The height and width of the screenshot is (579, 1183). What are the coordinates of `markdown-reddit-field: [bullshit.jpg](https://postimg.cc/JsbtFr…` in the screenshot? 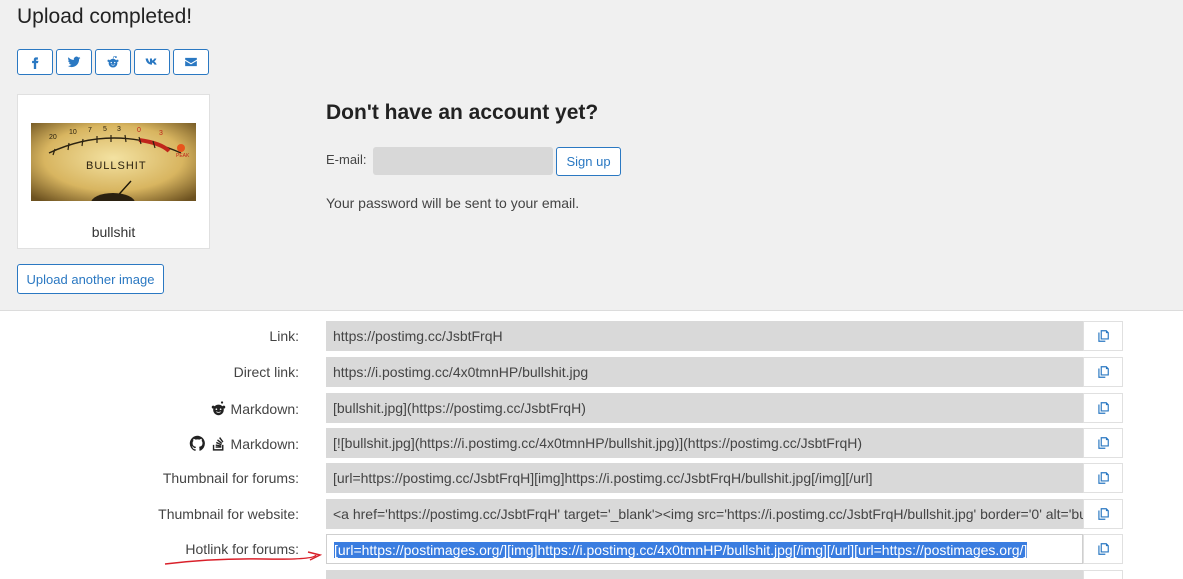 It's located at (704, 408).